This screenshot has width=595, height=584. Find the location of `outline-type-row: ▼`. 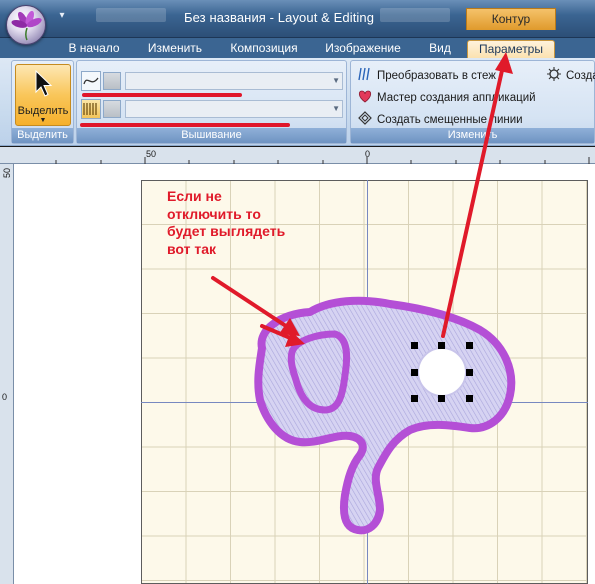

outline-type-row: ▼ is located at coordinates (212, 81).